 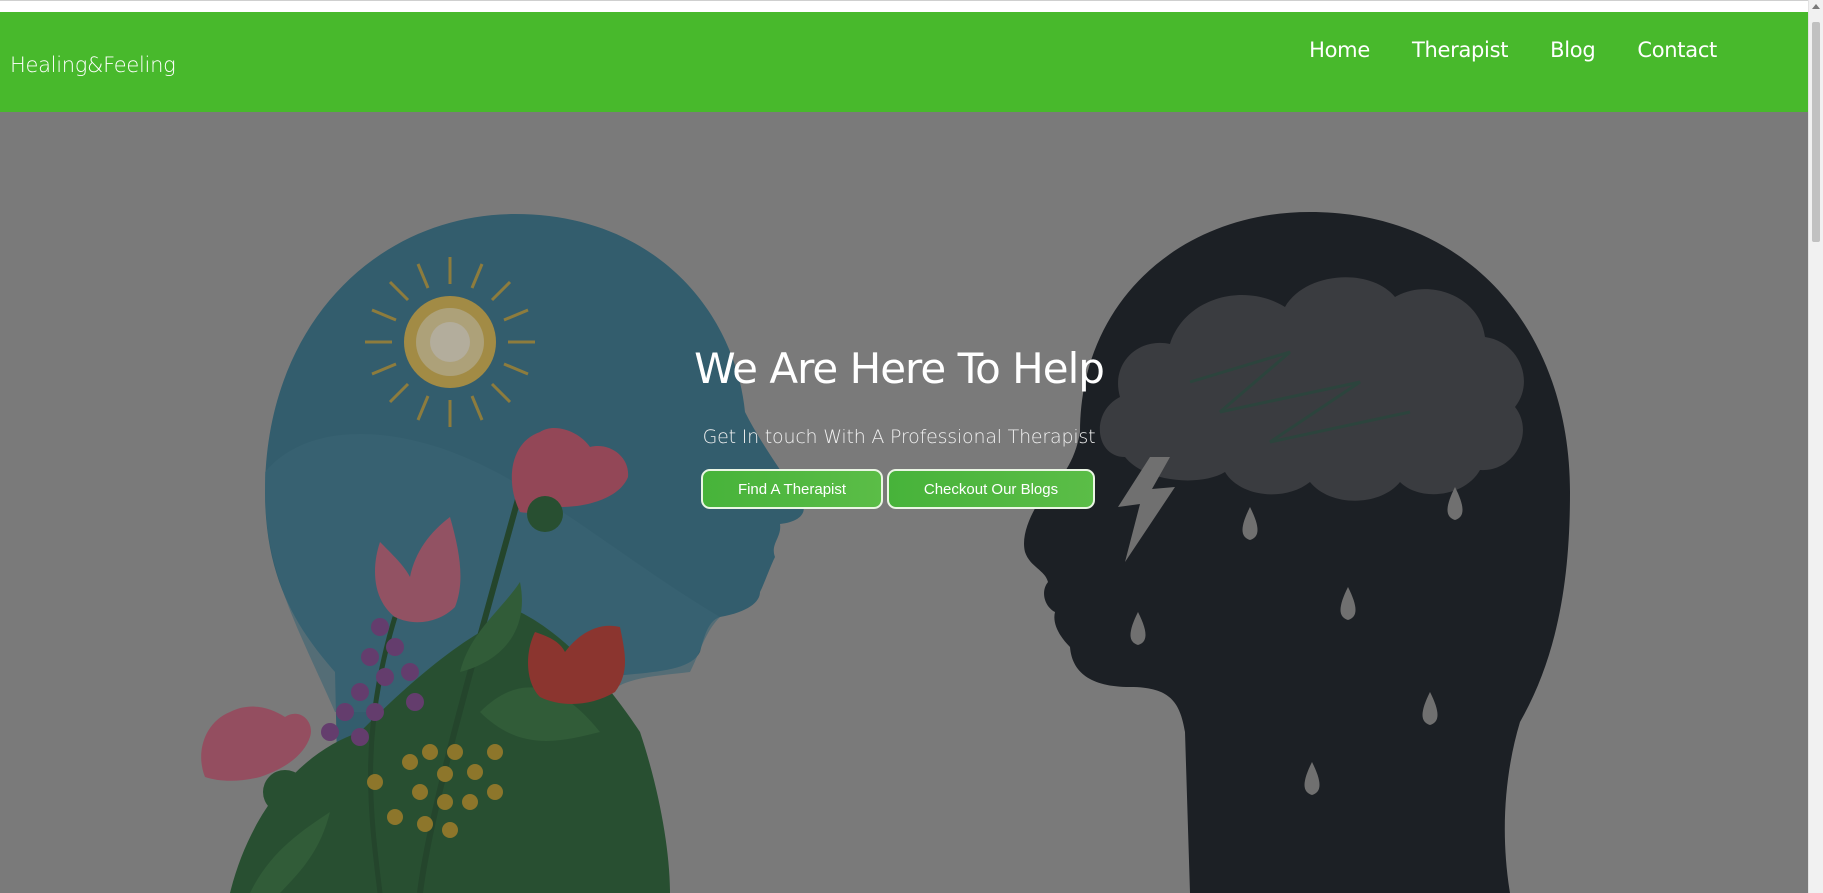 I want to click on nav-home-link: Home, so click(x=1339, y=50).